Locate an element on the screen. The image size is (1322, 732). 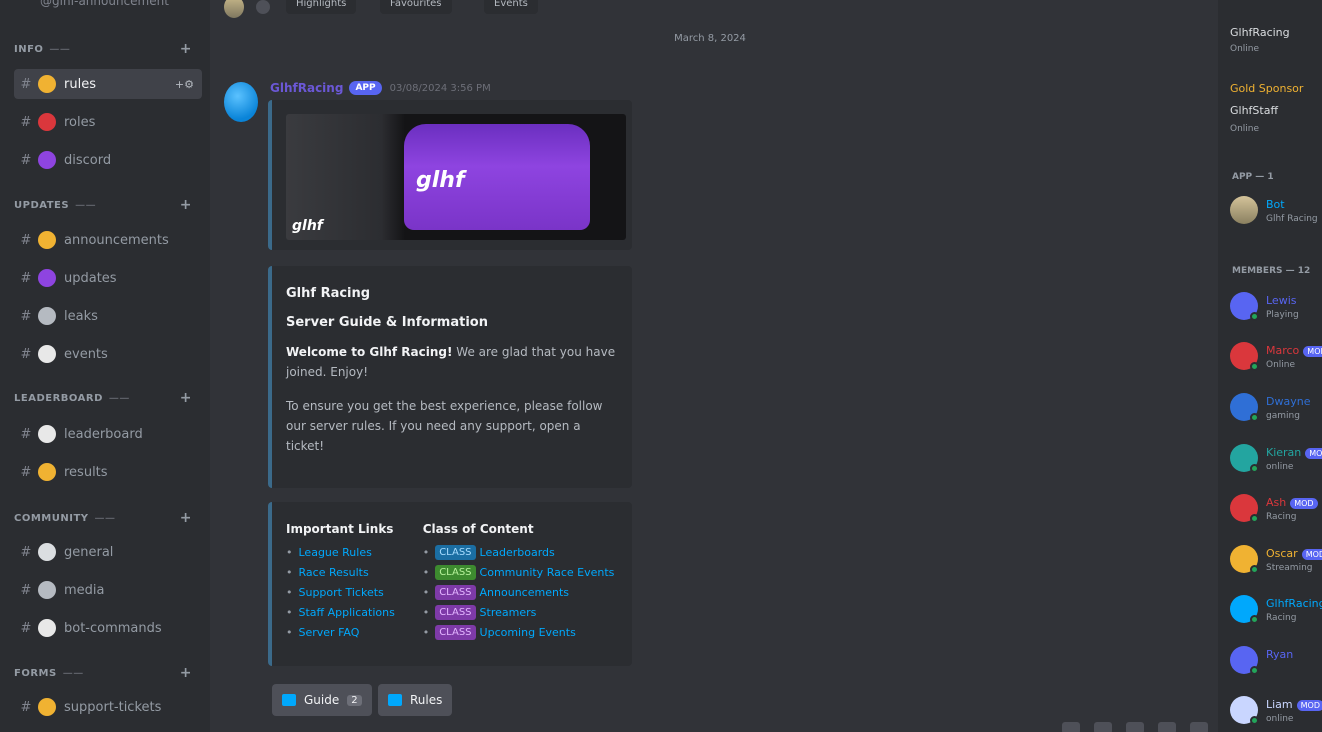
server-avatar-icon is located at coordinates (234, 9).